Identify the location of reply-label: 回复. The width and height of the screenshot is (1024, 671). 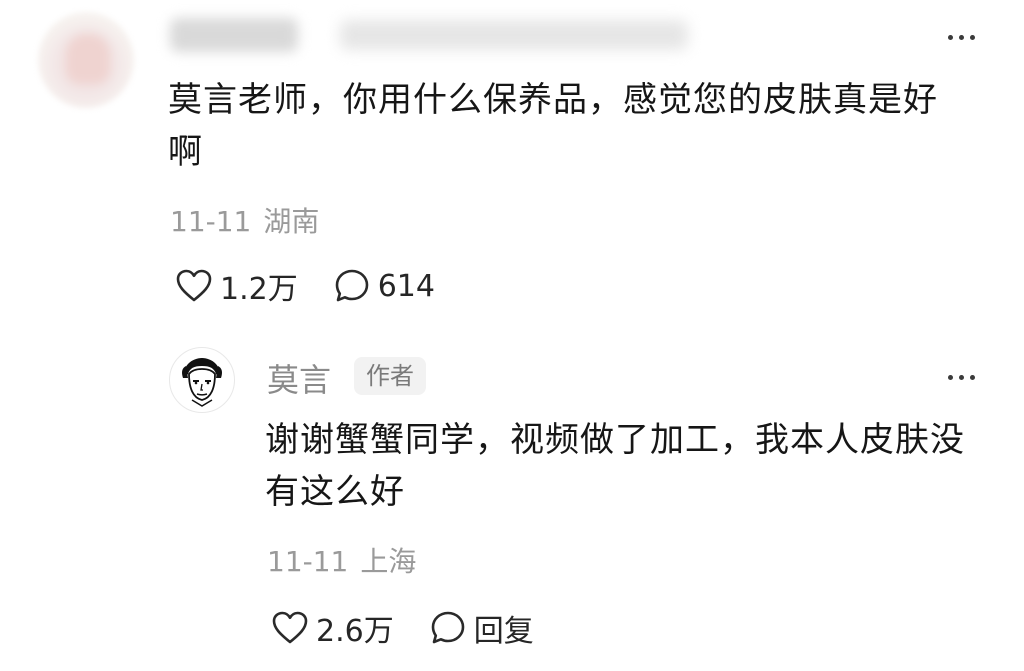
(503, 631).